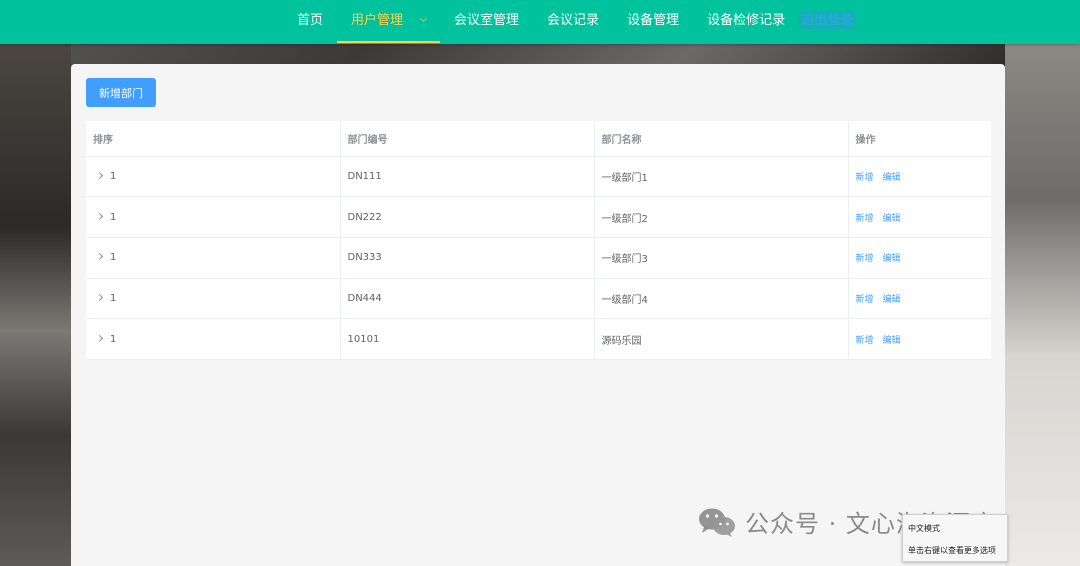  Describe the element at coordinates (467, 299) in the screenshot. I see `code-cell: DN444` at that location.